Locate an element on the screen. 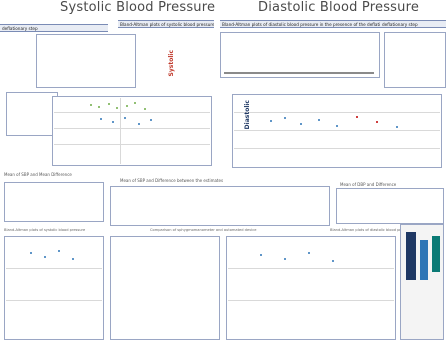  systolic-vertical-label: Systolic is located at coordinates (171, 63).